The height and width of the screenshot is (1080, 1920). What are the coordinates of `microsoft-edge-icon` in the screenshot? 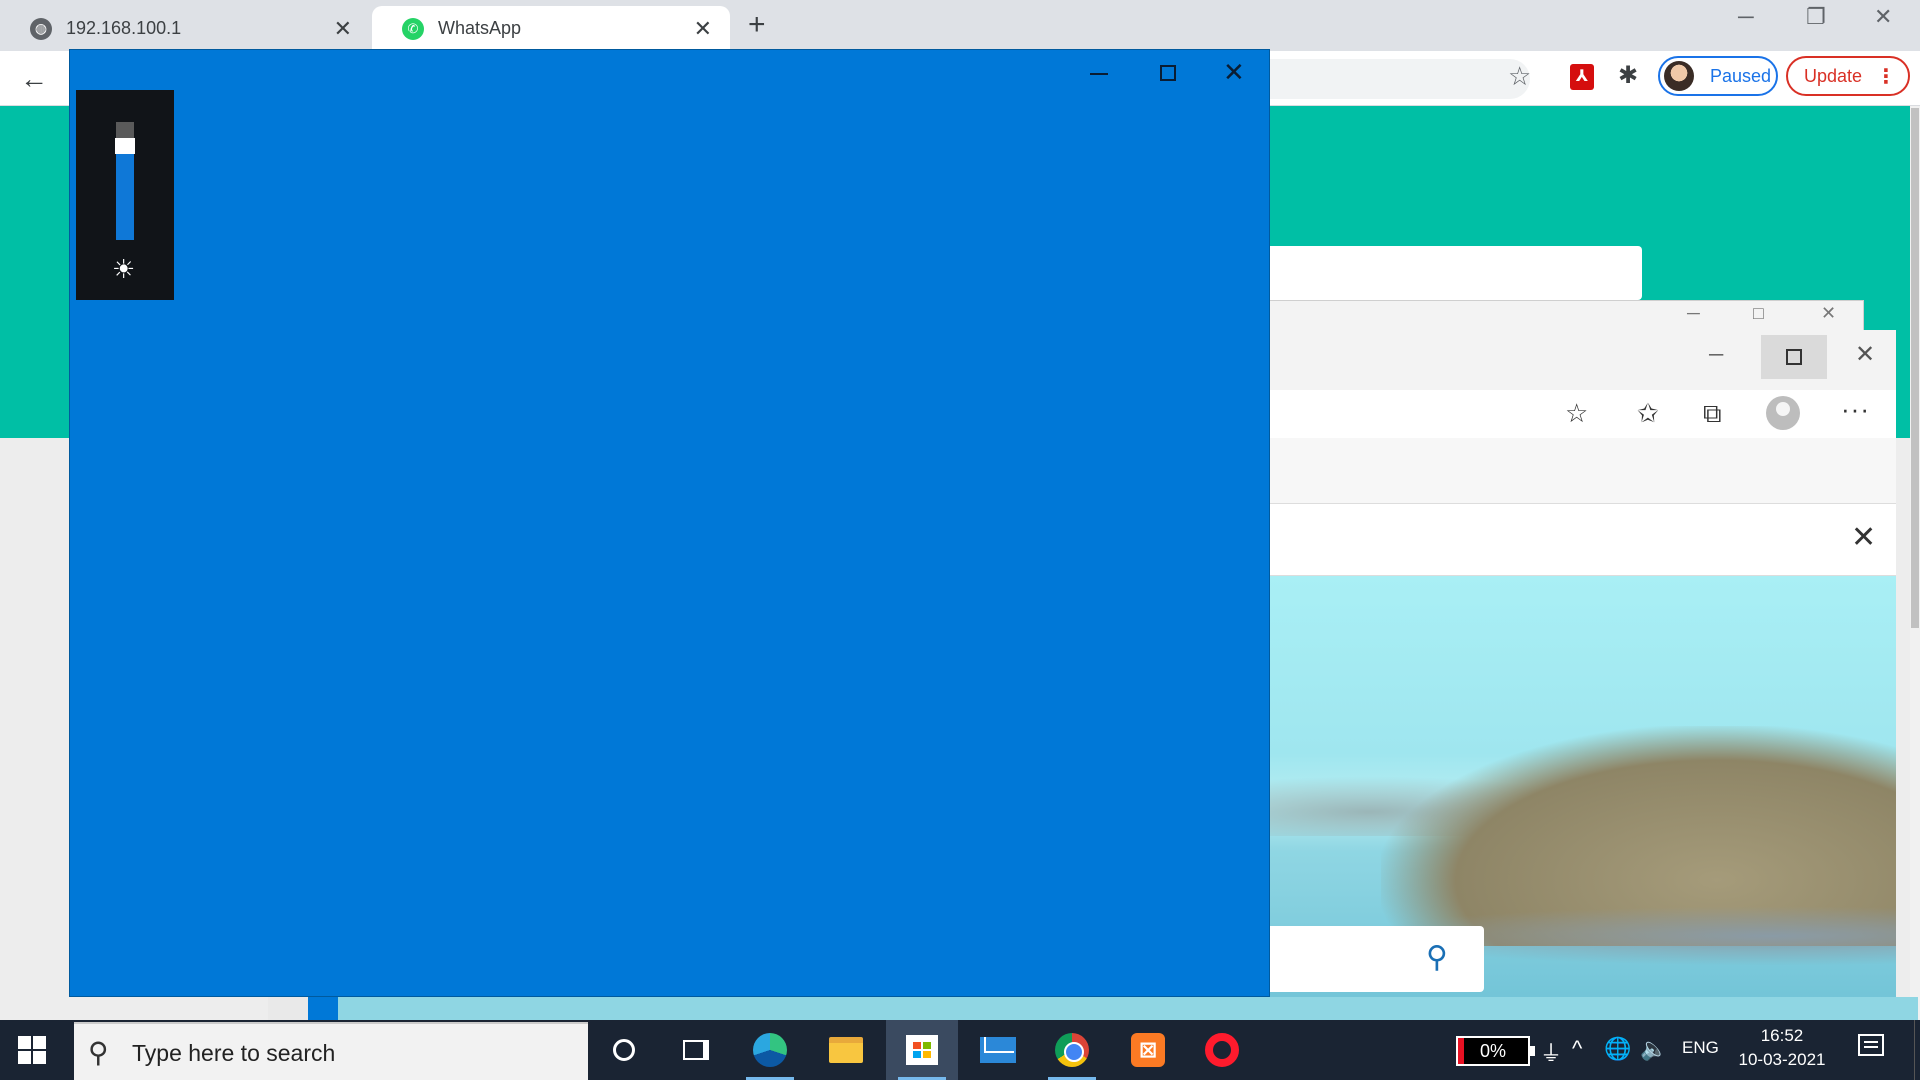 It's located at (770, 1050).